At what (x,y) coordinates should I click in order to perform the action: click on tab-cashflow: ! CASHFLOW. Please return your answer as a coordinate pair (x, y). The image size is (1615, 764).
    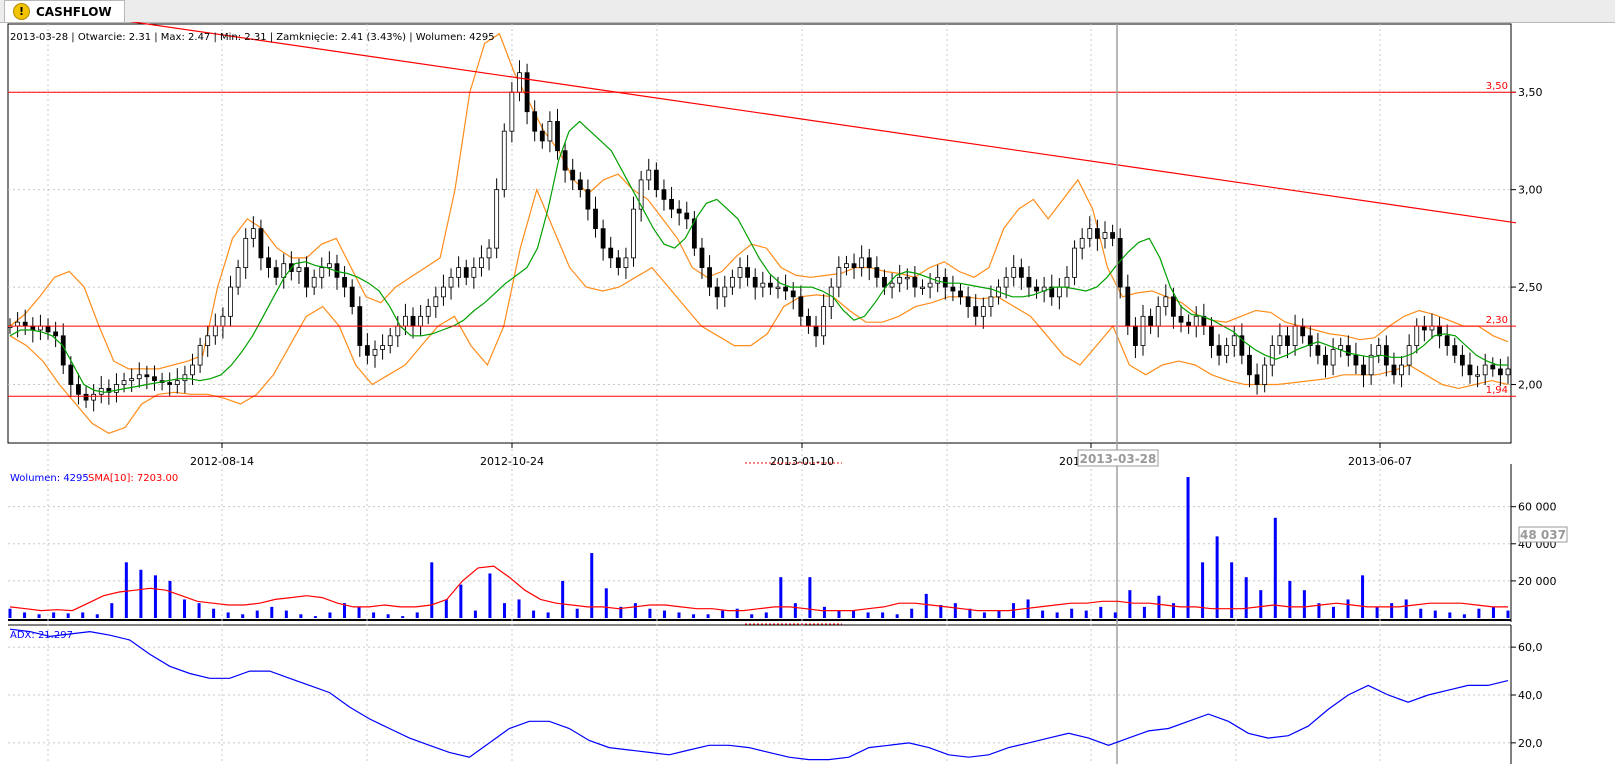
    Looking at the image, I should click on (64, 11).